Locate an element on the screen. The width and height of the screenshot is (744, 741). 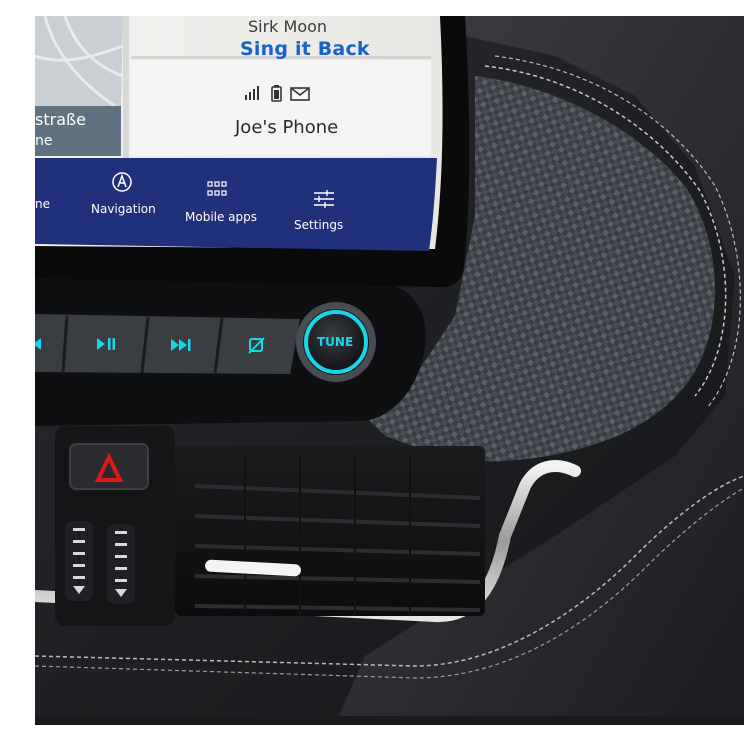
envelope-icon is located at coordinates (300, 94).